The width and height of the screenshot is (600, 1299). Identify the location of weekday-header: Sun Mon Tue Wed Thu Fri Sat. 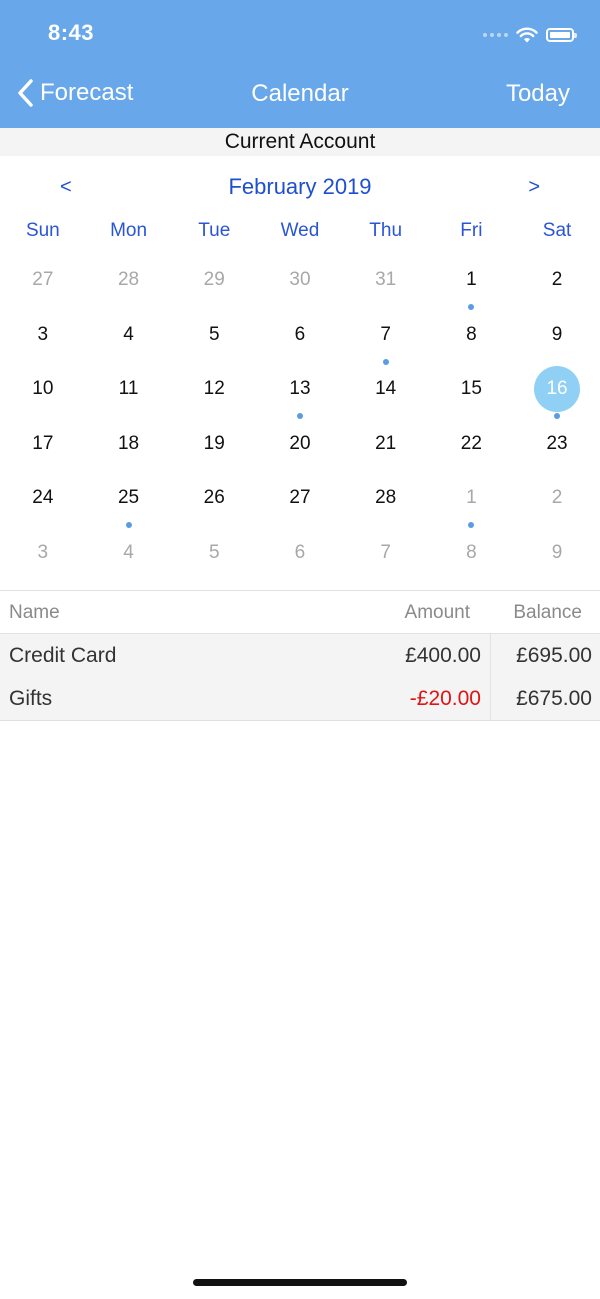
(300, 233).